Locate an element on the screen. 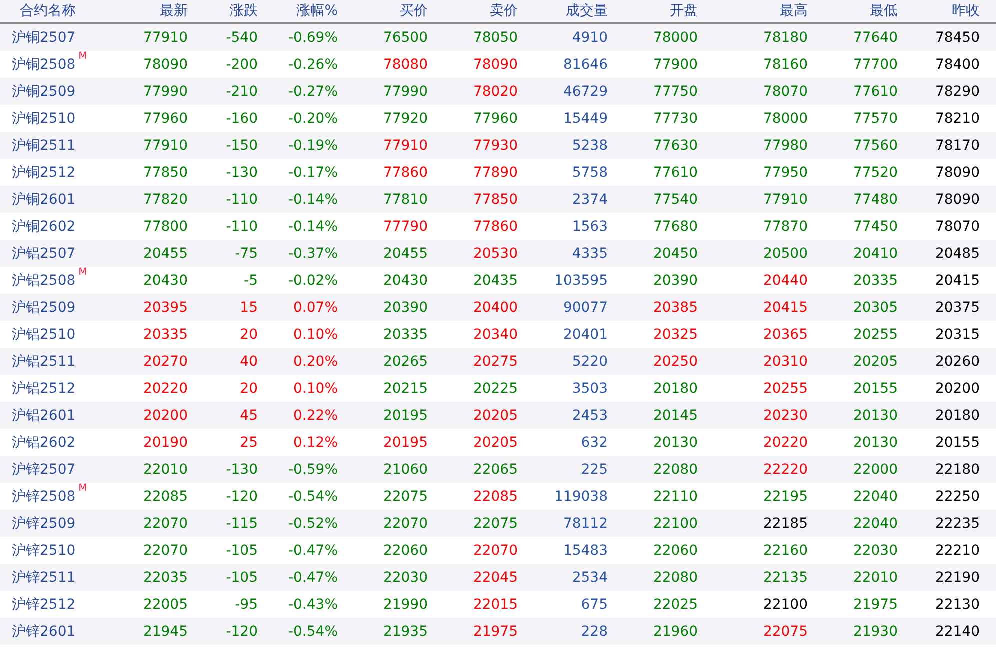 This screenshot has width=996, height=648. table-row: 沪铜2601 77820 -110 -0.14% 77810 77850 2374 77540 77910 77480 78090 is located at coordinates (498, 199).